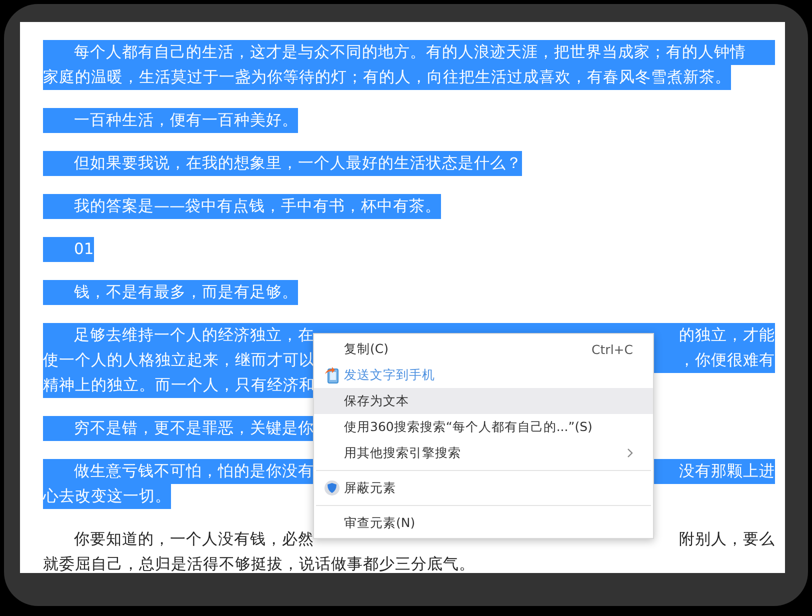 This screenshot has height=616, width=812. Describe the element at coordinates (185, 292) in the screenshot. I see `paragraph-text: 钱，不是有最多，而是有足够。` at that location.